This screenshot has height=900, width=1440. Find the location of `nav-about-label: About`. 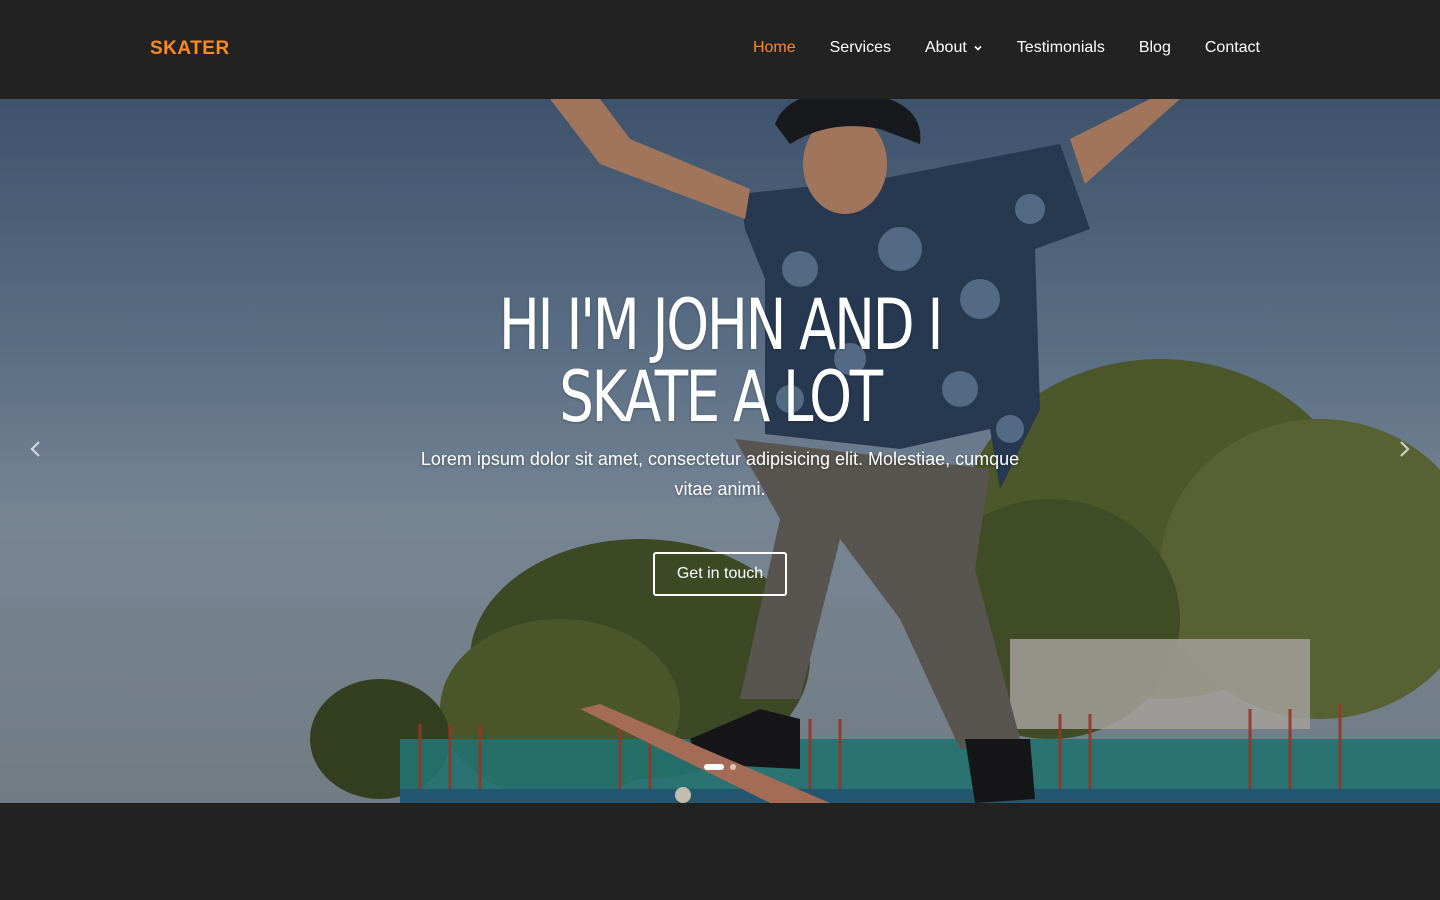

nav-about-label: About is located at coordinates (945, 47).